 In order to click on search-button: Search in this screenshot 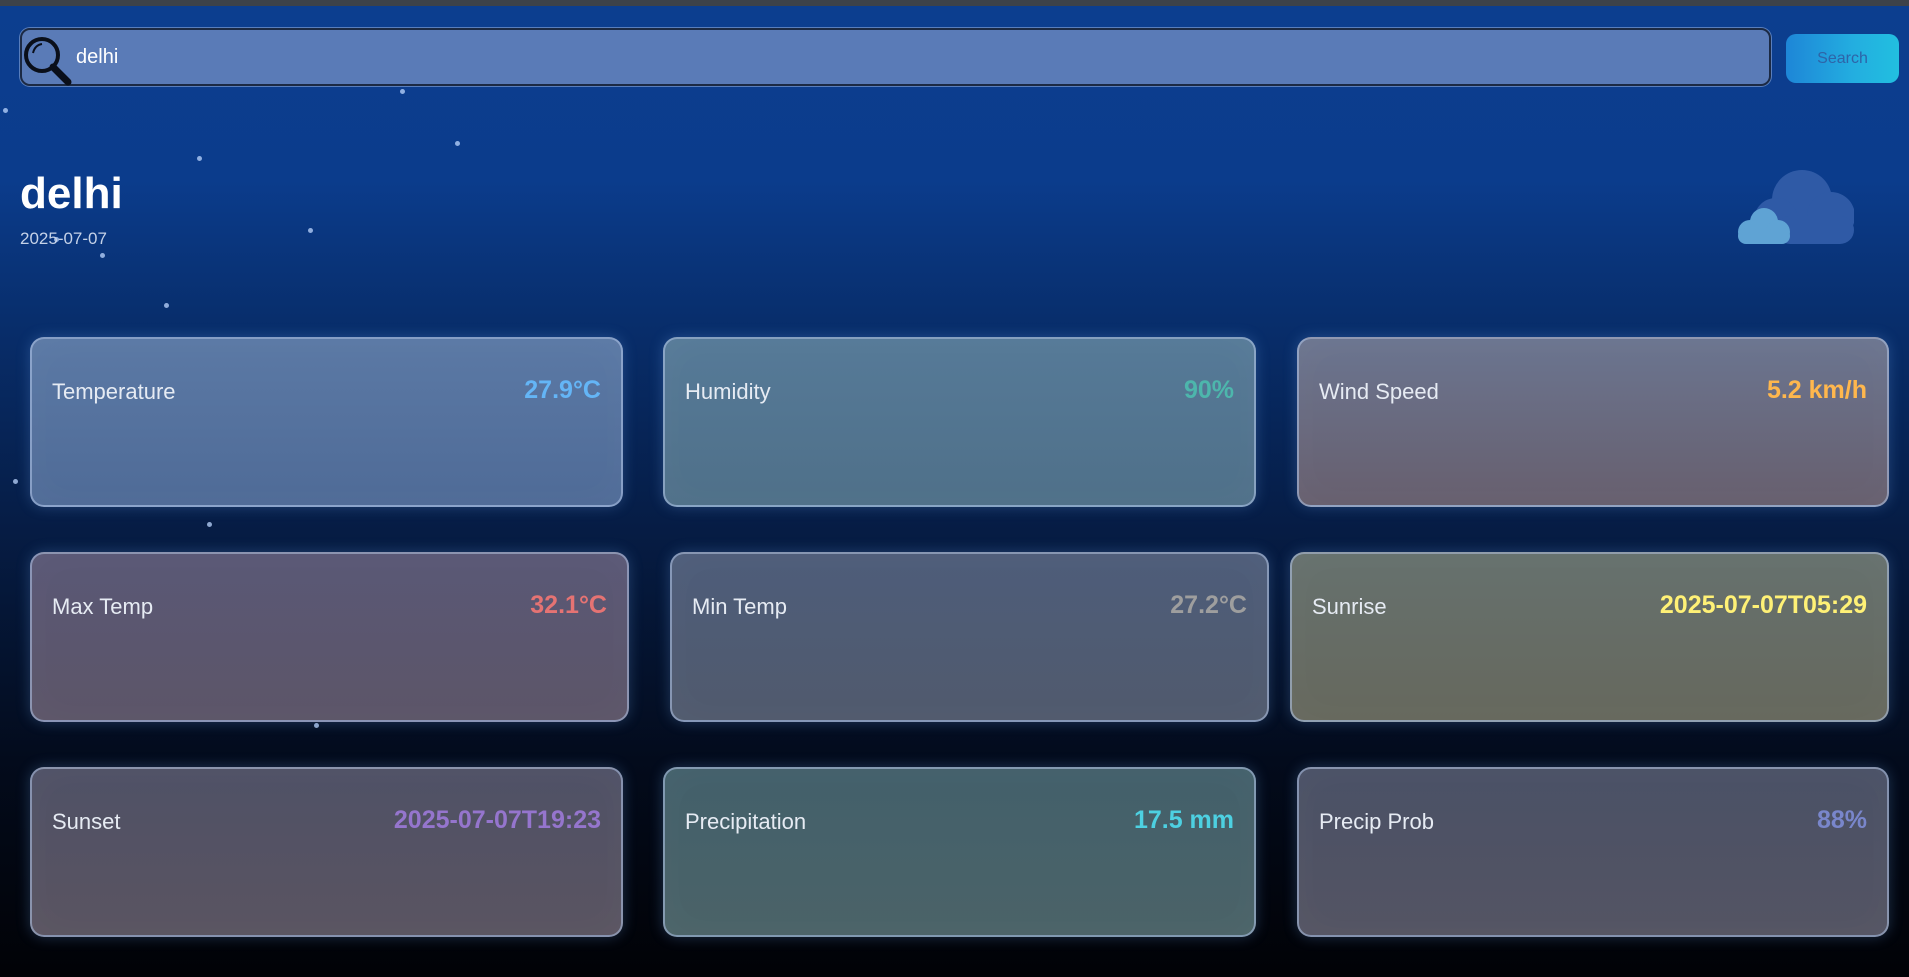, I will do `click(1842, 58)`.